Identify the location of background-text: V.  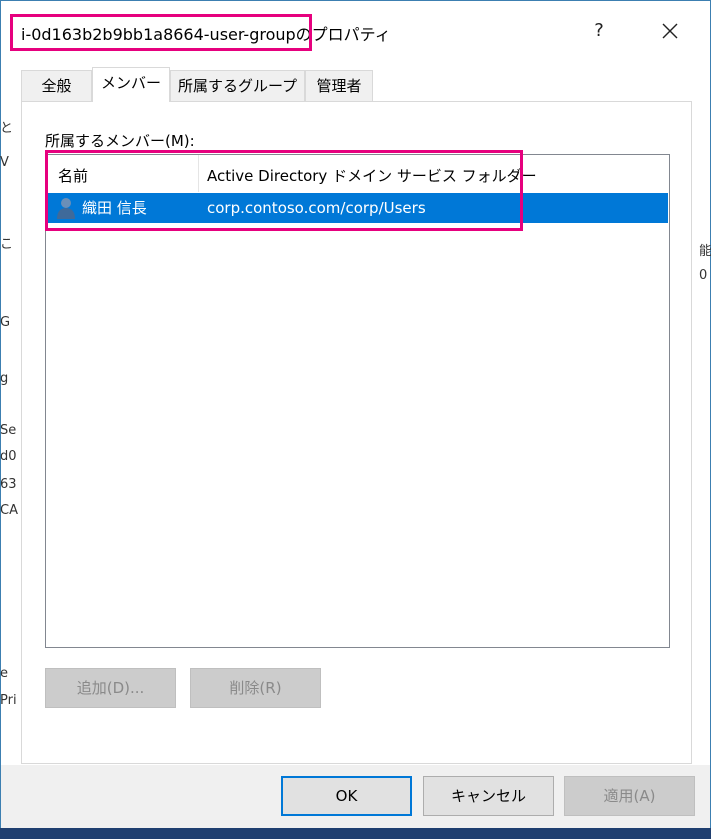
(4, 162).